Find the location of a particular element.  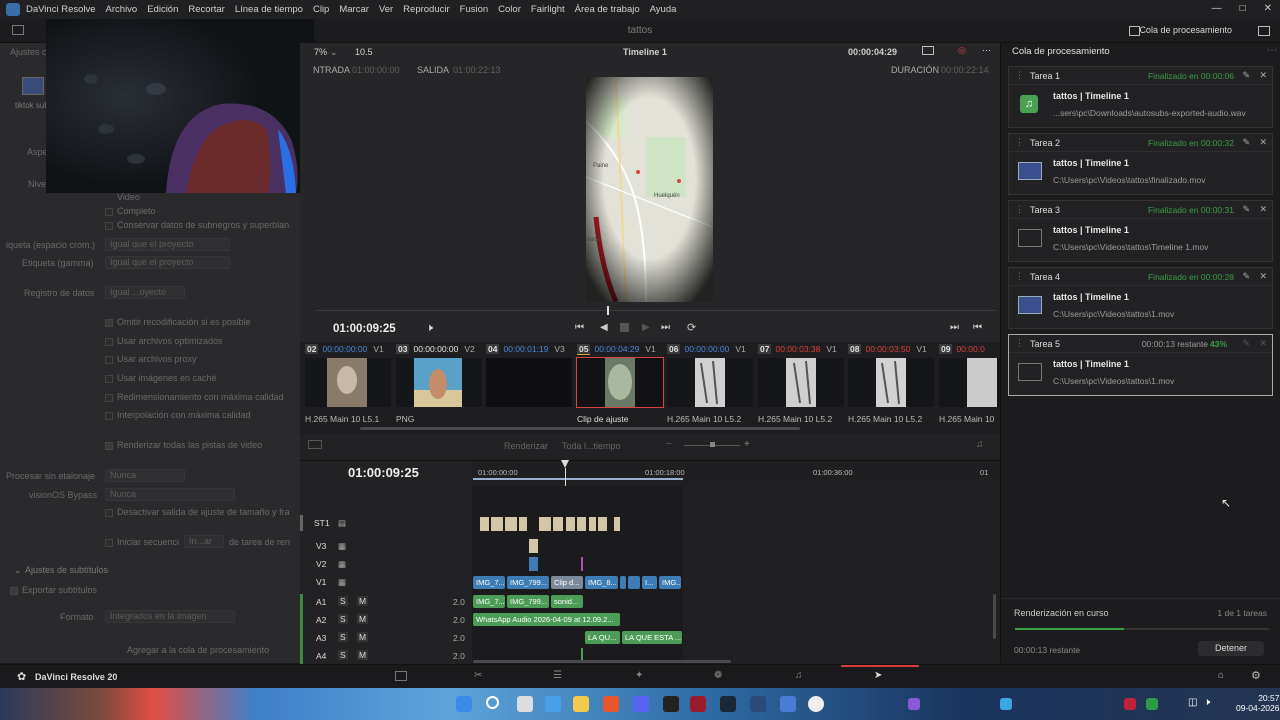

task-view-icon is located at coordinates (525, 704).